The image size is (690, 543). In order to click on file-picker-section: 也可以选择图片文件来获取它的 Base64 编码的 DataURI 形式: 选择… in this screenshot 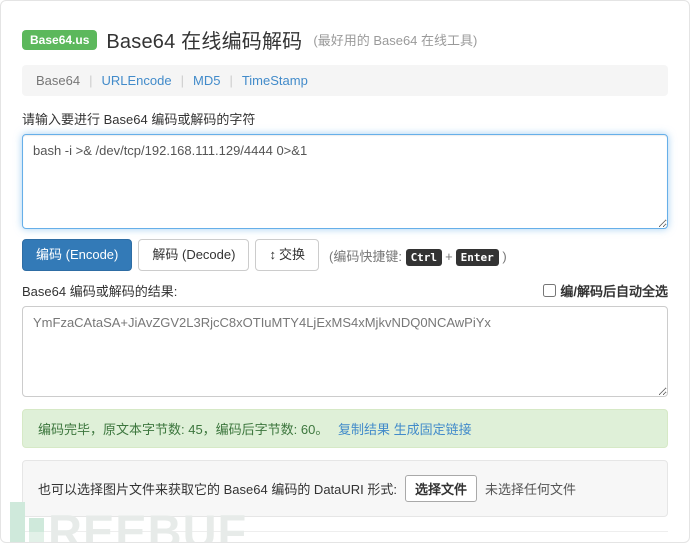, I will do `click(345, 489)`.